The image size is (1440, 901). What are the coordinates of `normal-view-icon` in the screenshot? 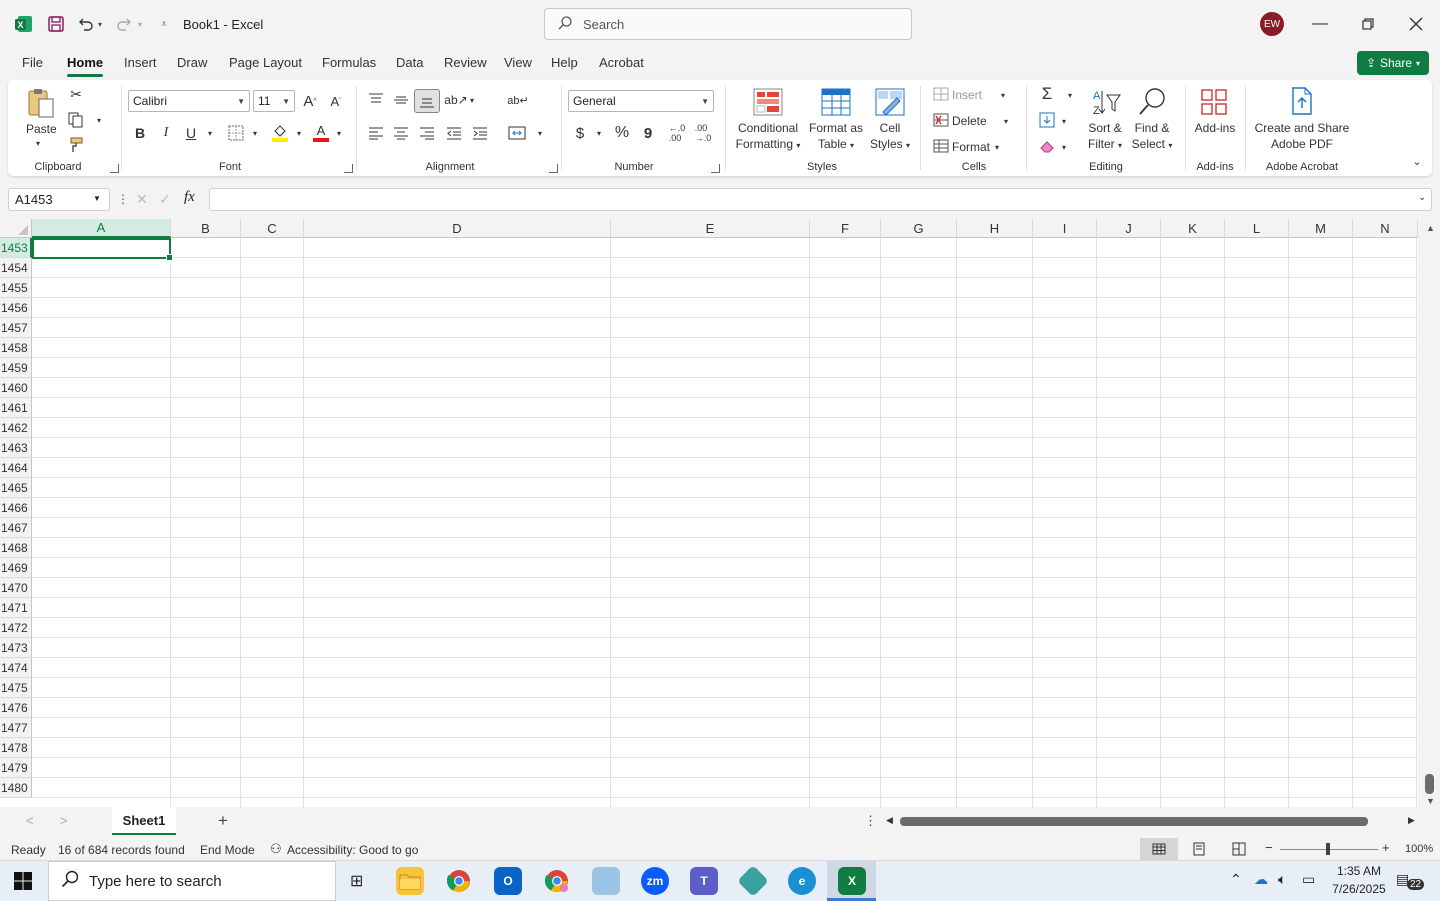 It's located at (1159, 849).